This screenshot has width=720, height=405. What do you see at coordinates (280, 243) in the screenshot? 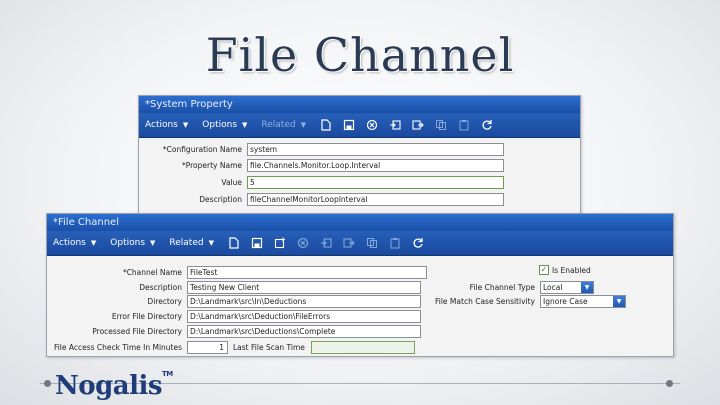
I see `save-new-icon` at bounding box center [280, 243].